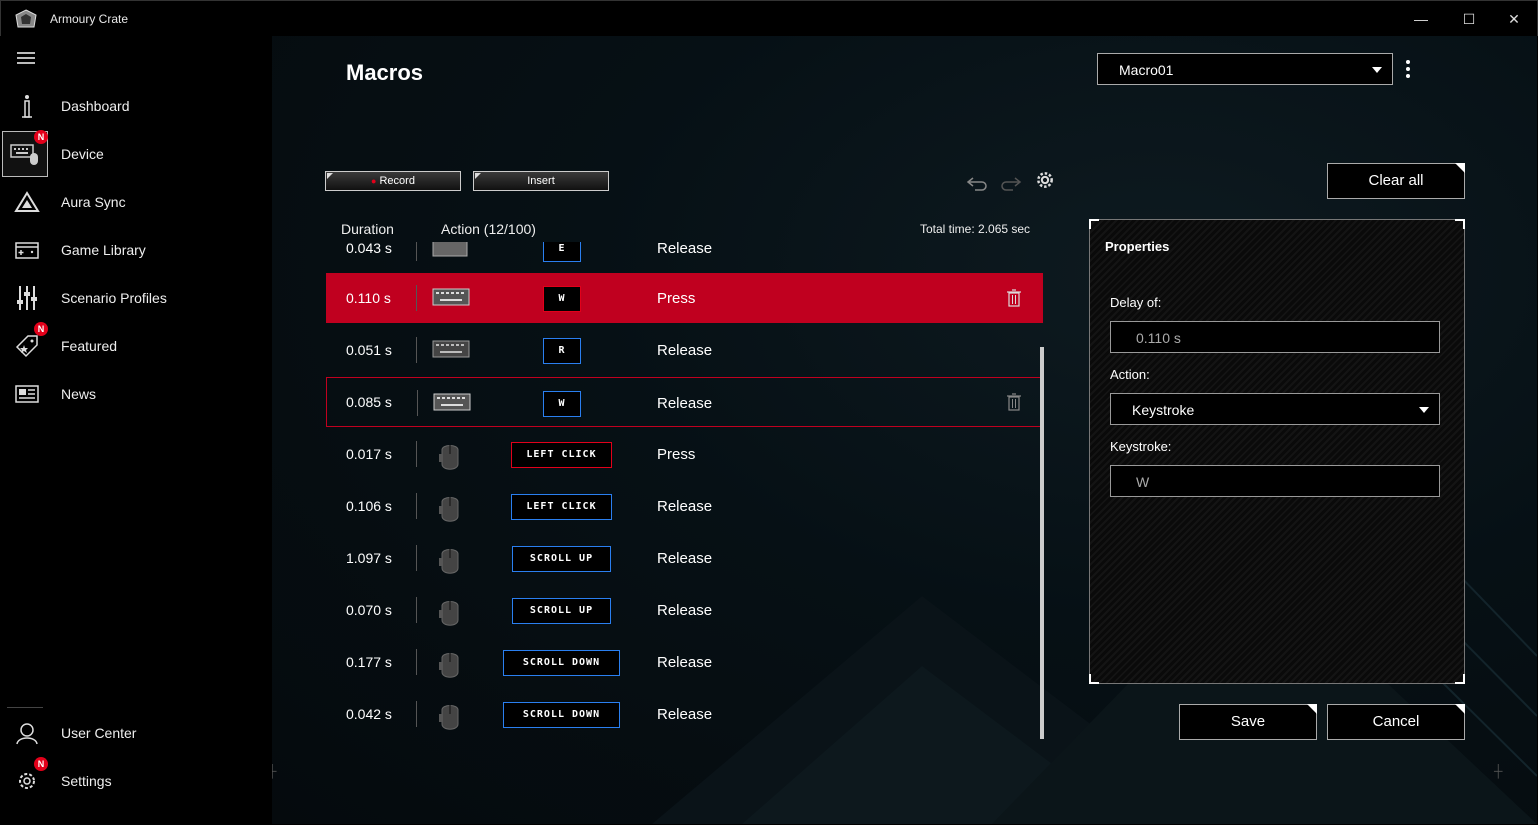 Image resolution: width=1538 pixels, height=825 pixels. What do you see at coordinates (86, 781) in the screenshot?
I see `sidebar-item-label: Settings` at bounding box center [86, 781].